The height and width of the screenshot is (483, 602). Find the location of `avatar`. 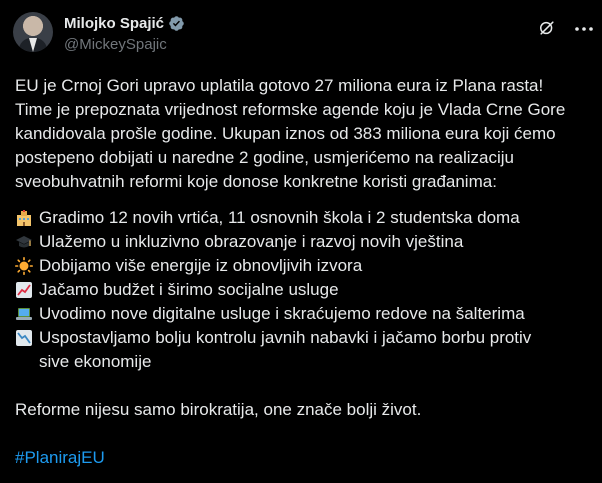

avatar is located at coordinates (33, 32).